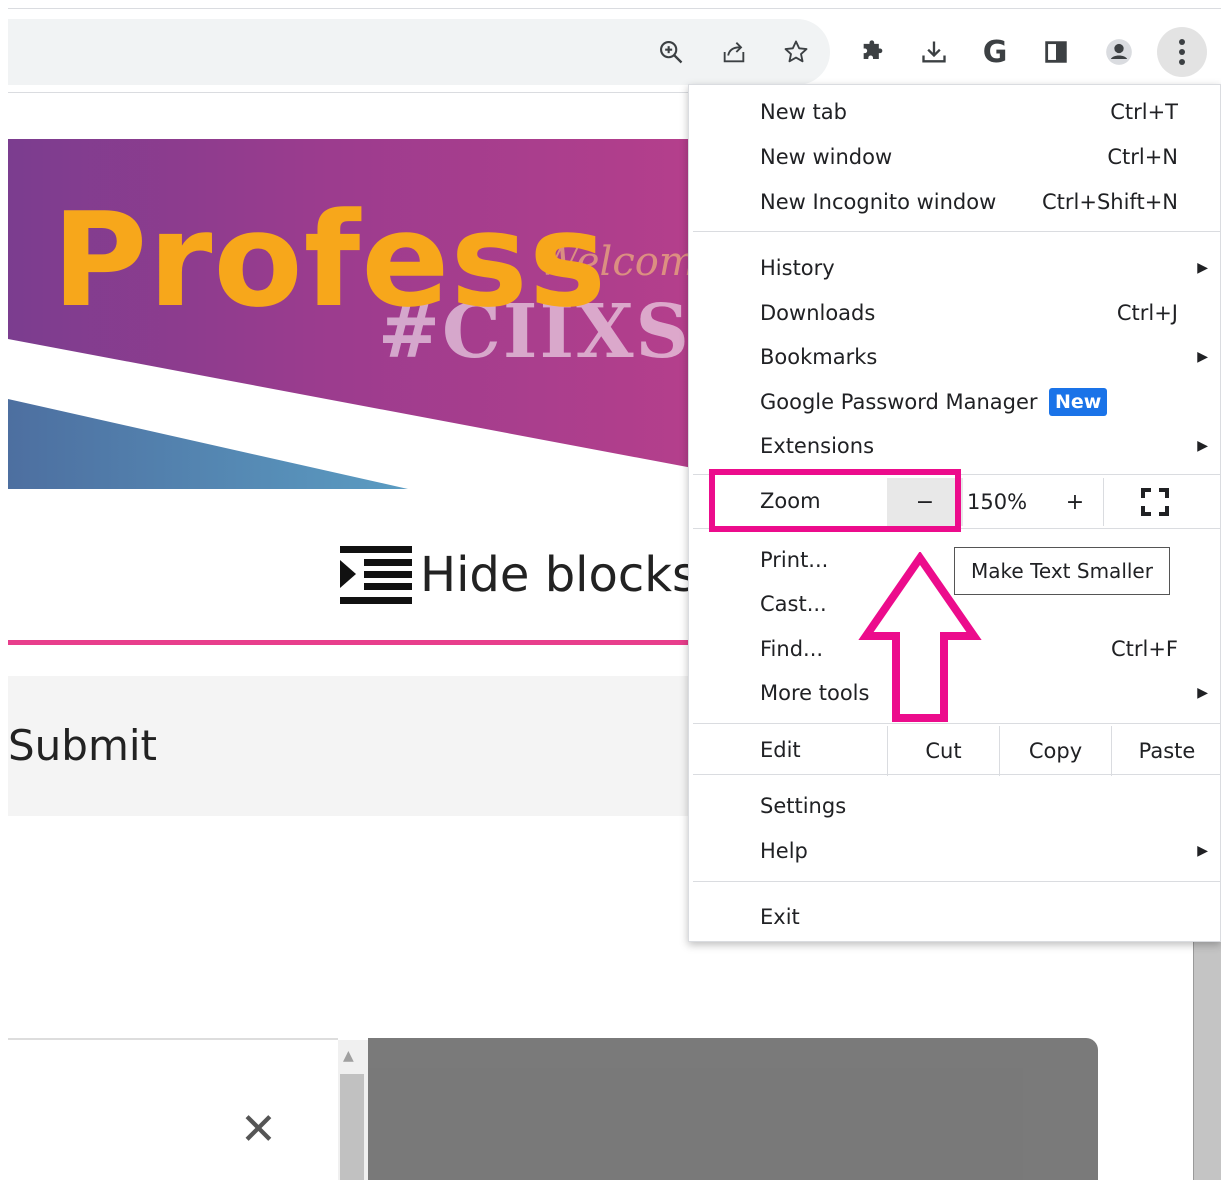 The image size is (1221, 1180). I want to click on zoom-in-icon, so click(671, 52).